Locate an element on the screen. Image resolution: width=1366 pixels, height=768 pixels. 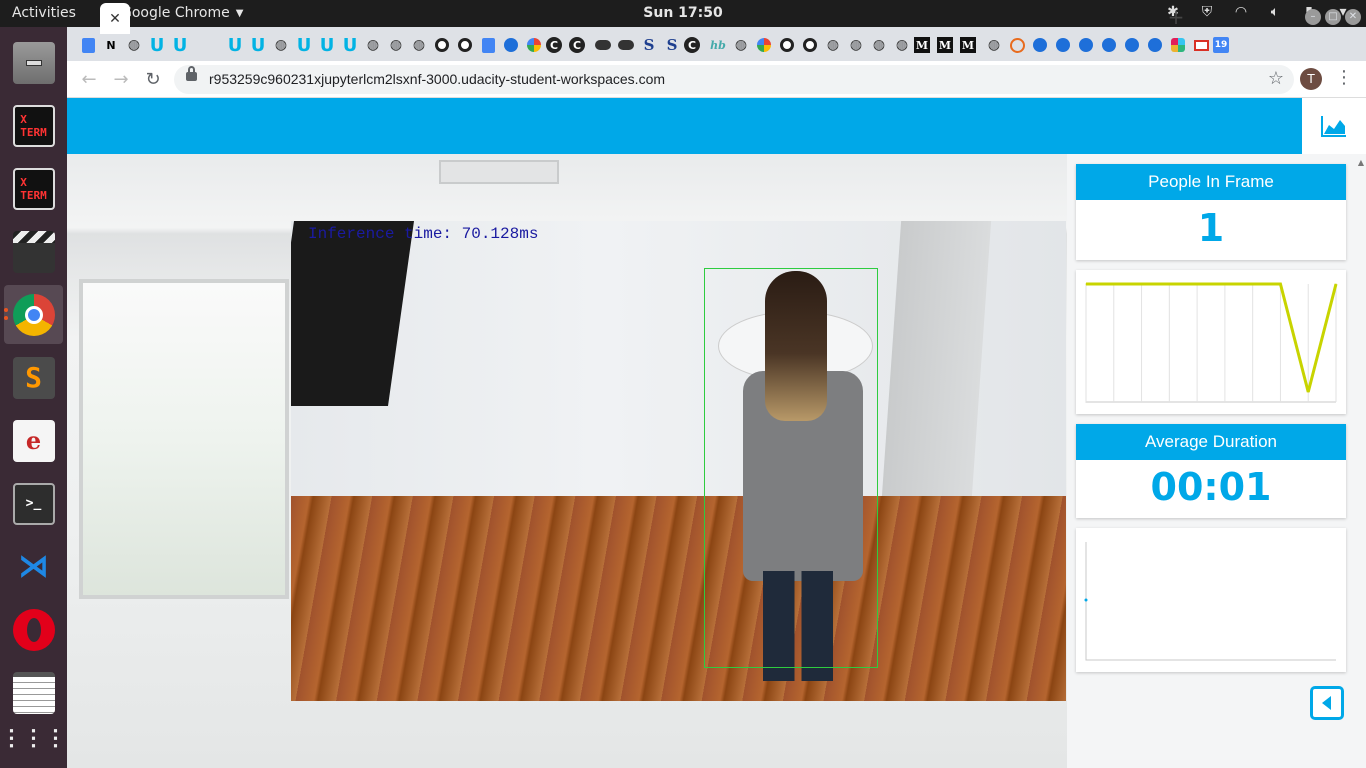
people-in-frame-title: People In Frame is located at coordinates (1211, 182).